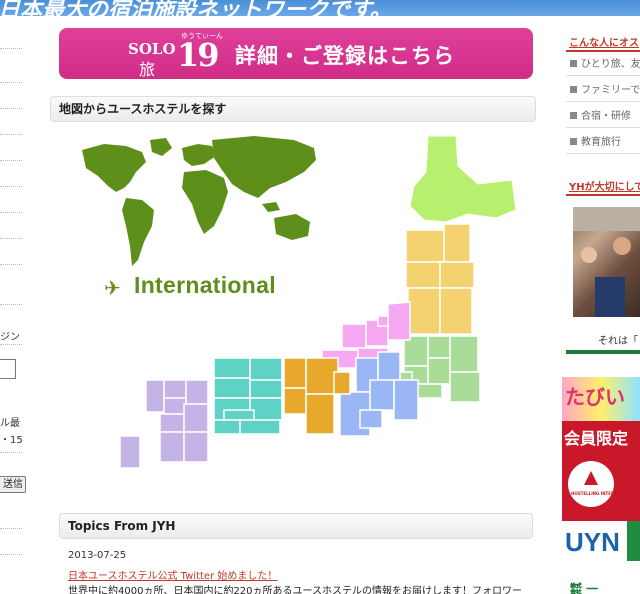 This screenshot has width=640, height=594. What do you see at coordinates (618, 341) in the screenshot?
I see `photo-caption: それは「` at bounding box center [618, 341].